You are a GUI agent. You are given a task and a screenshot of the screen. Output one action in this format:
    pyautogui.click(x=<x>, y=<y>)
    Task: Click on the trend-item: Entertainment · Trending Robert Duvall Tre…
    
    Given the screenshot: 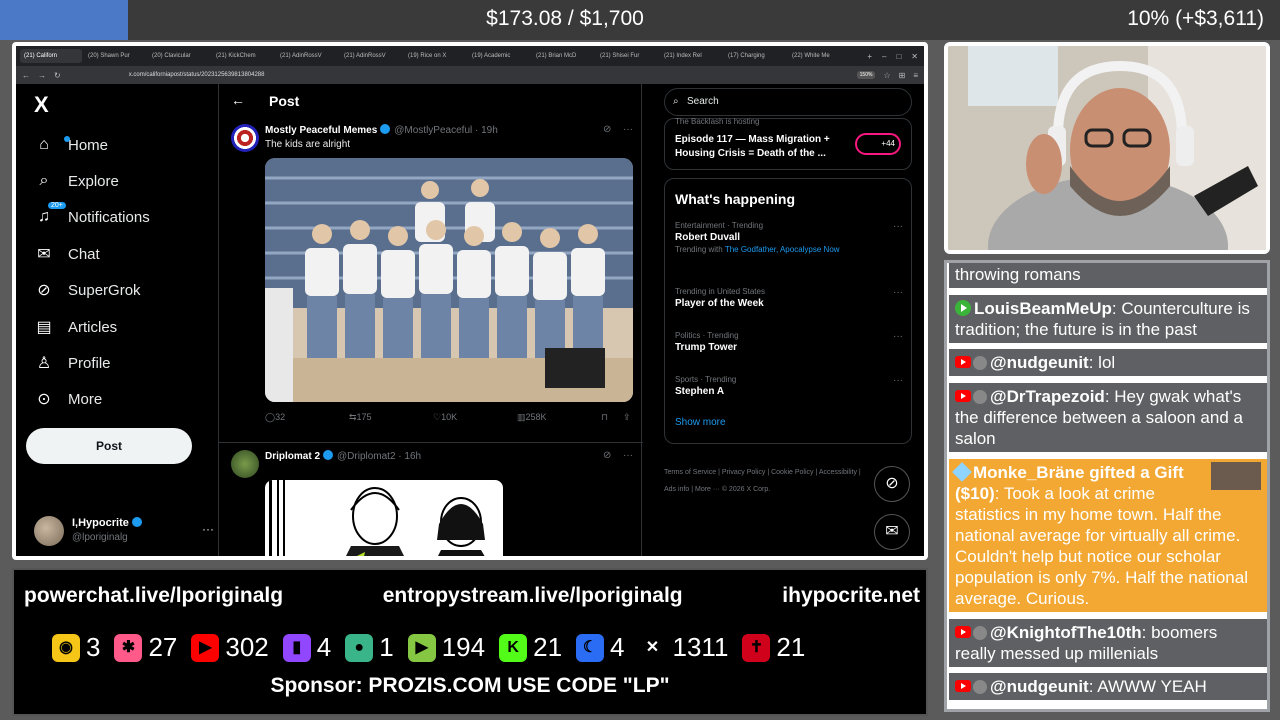 What is the action you would take?
    pyautogui.click(x=789, y=237)
    